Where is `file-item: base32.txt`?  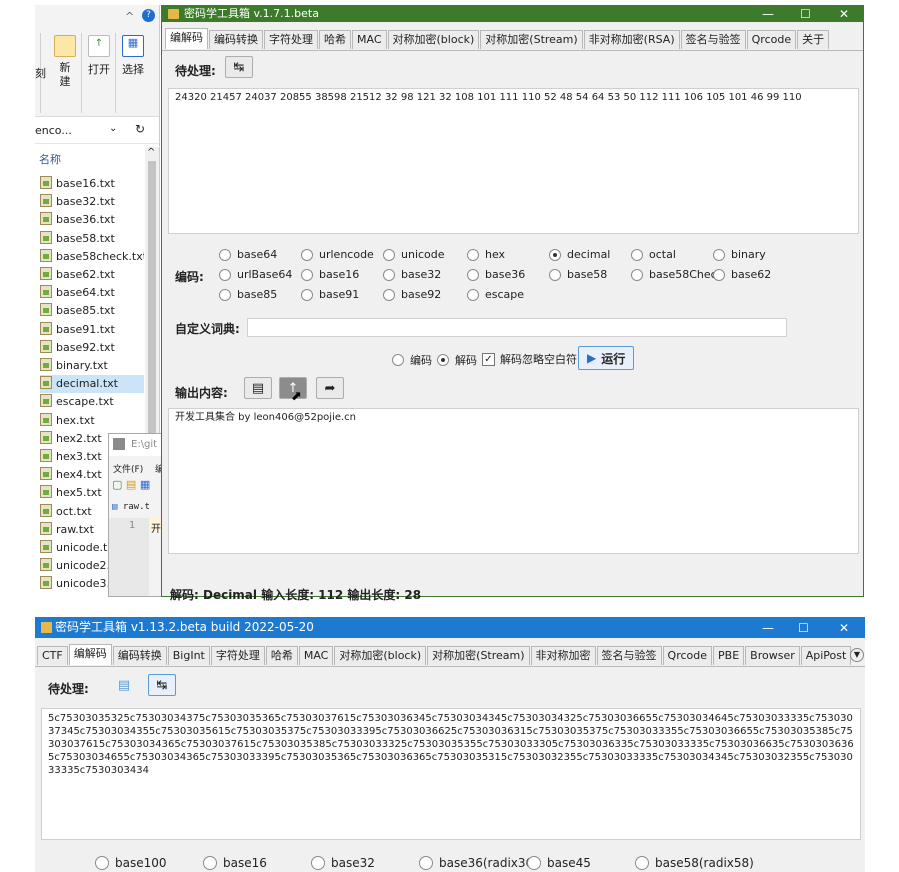
file-item: base32.txt is located at coordinates (92, 202).